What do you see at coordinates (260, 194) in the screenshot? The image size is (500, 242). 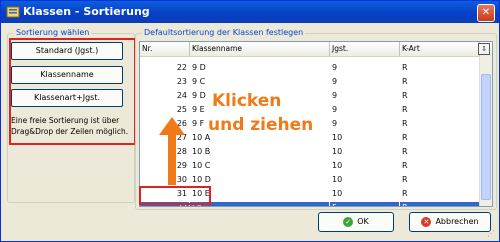 I see `cell-name: 10 E` at bounding box center [260, 194].